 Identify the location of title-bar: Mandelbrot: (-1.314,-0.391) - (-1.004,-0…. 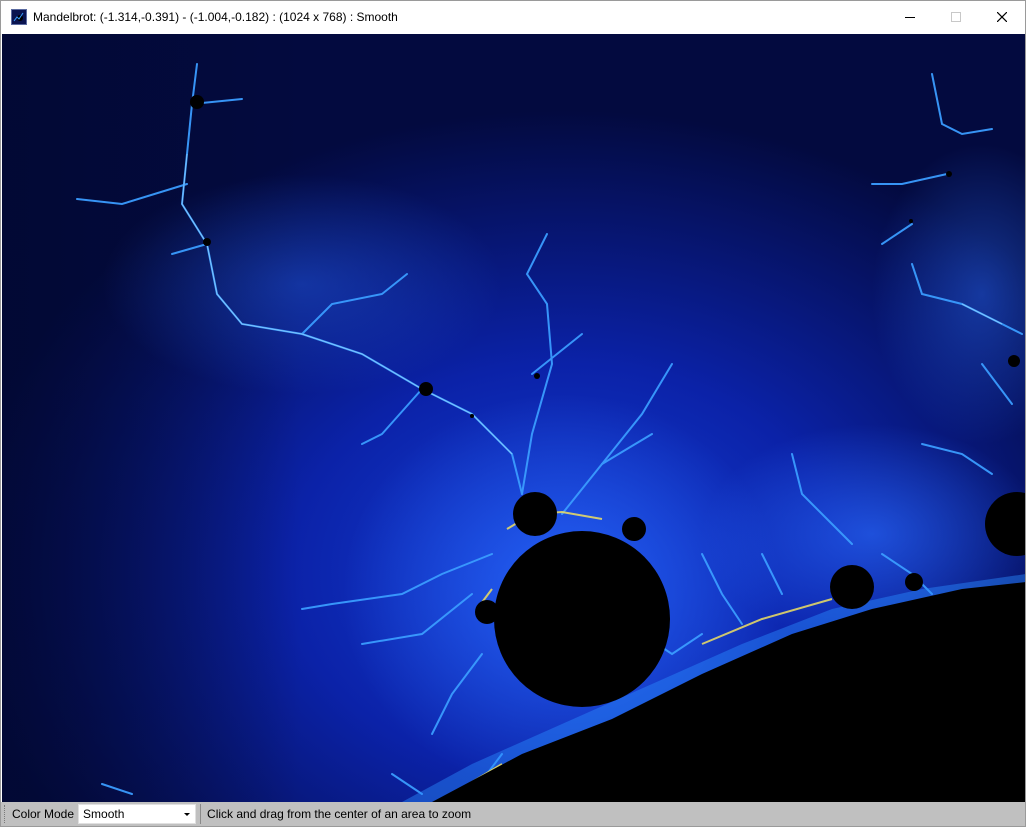
(513, 17).